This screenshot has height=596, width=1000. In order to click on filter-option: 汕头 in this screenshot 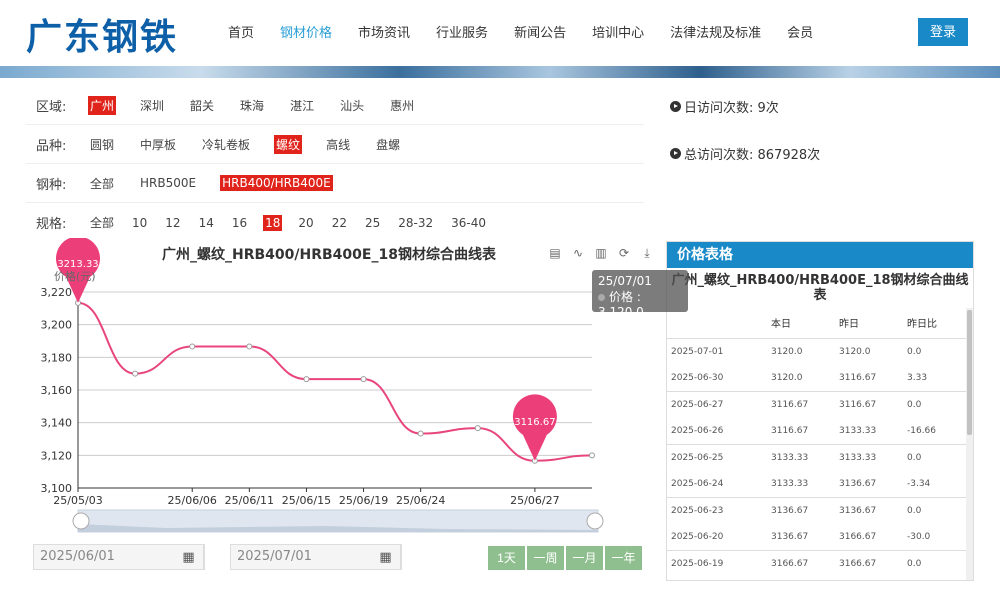, I will do `click(352, 105)`.